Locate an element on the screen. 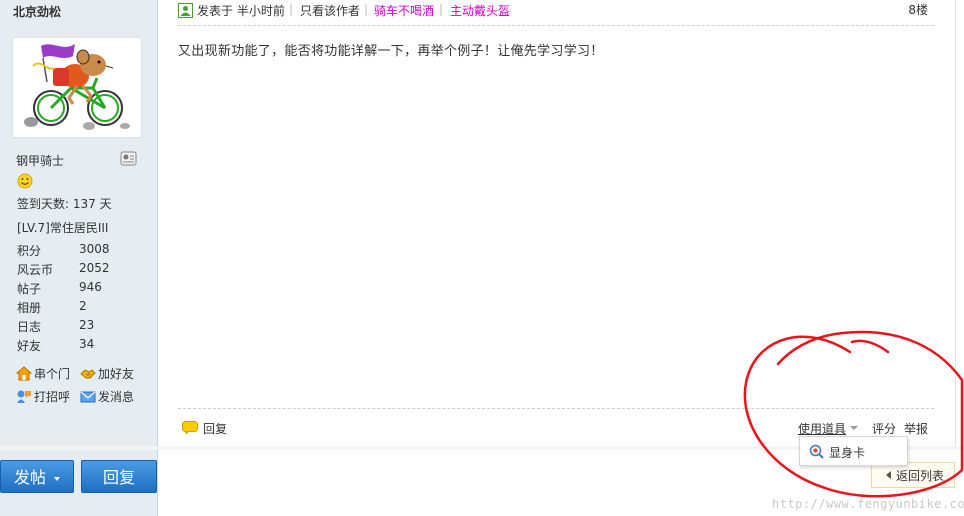 This screenshot has width=964, height=516. checkin-days: 签到天数: 137 天 is located at coordinates (64, 204).